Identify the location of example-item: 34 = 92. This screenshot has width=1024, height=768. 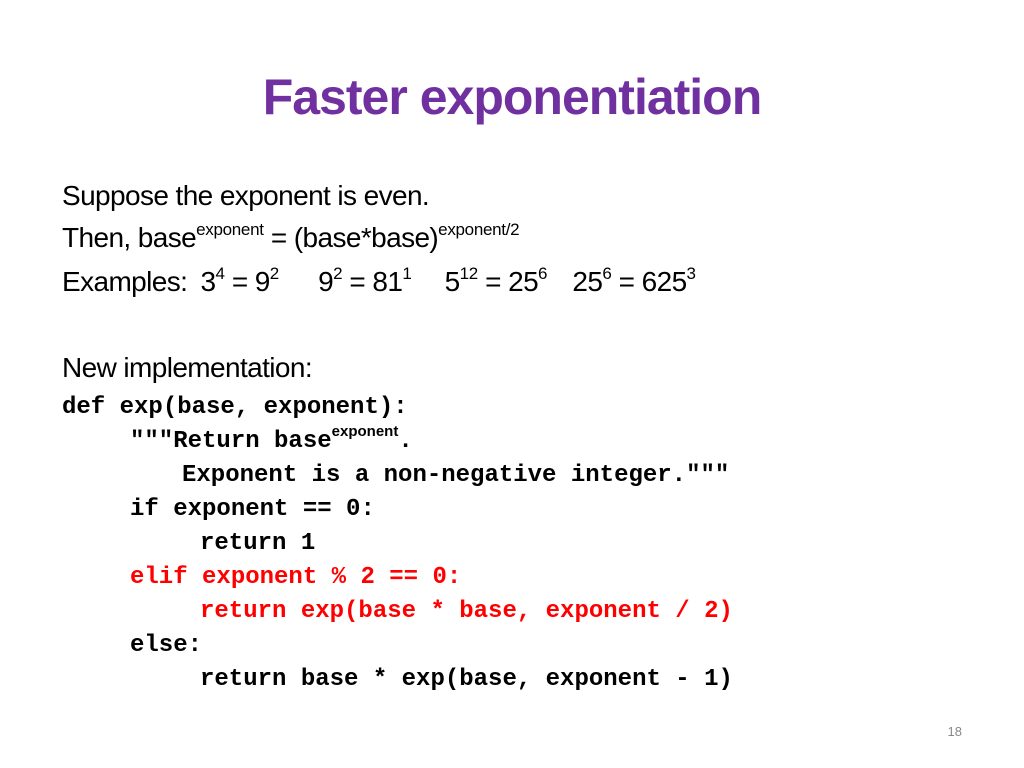
(240, 280).